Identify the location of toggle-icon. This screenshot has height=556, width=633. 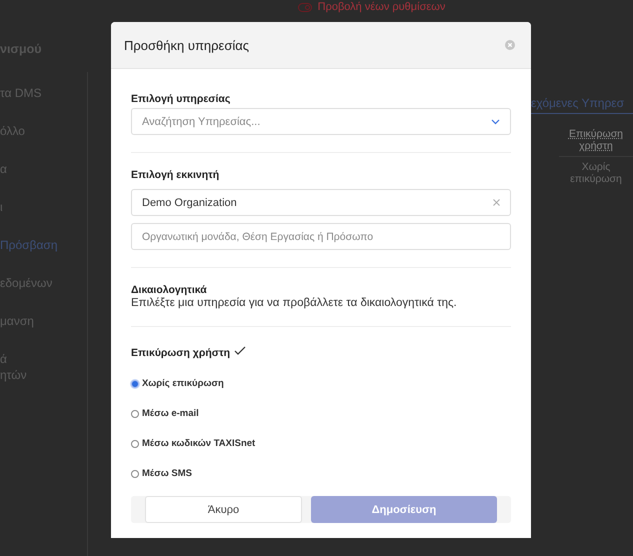
(305, 7).